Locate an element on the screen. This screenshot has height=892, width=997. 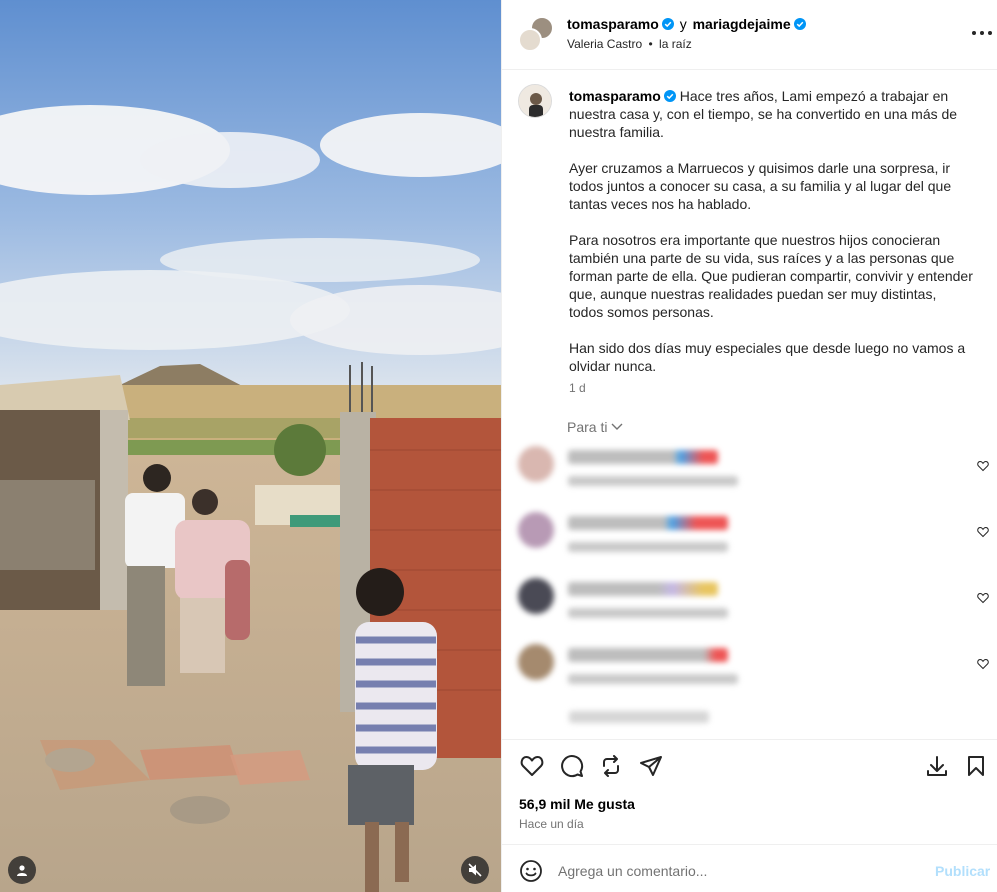
coauthor-username: mariagdejaime is located at coordinates (742, 24).